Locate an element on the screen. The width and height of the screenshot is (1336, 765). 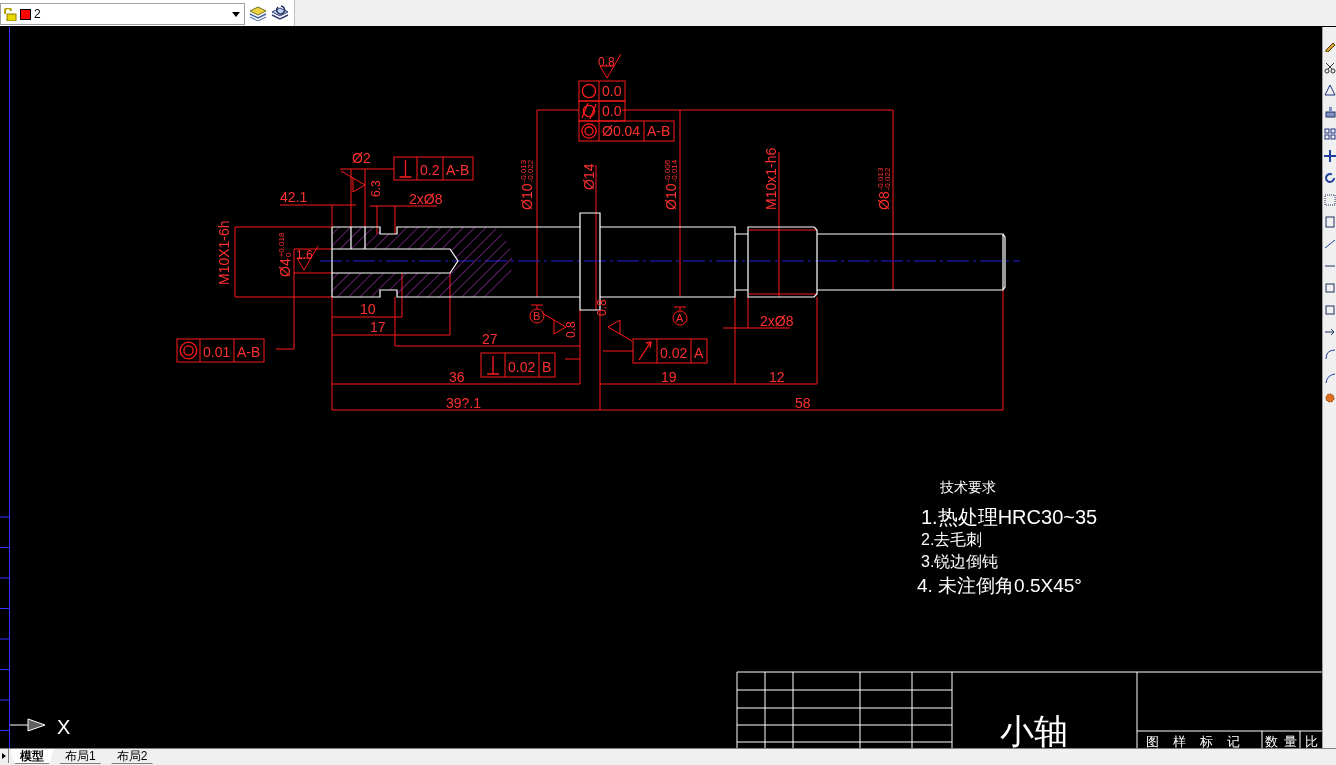
tolerance-label: -0.006 -0.014 is located at coordinates (671, 171).